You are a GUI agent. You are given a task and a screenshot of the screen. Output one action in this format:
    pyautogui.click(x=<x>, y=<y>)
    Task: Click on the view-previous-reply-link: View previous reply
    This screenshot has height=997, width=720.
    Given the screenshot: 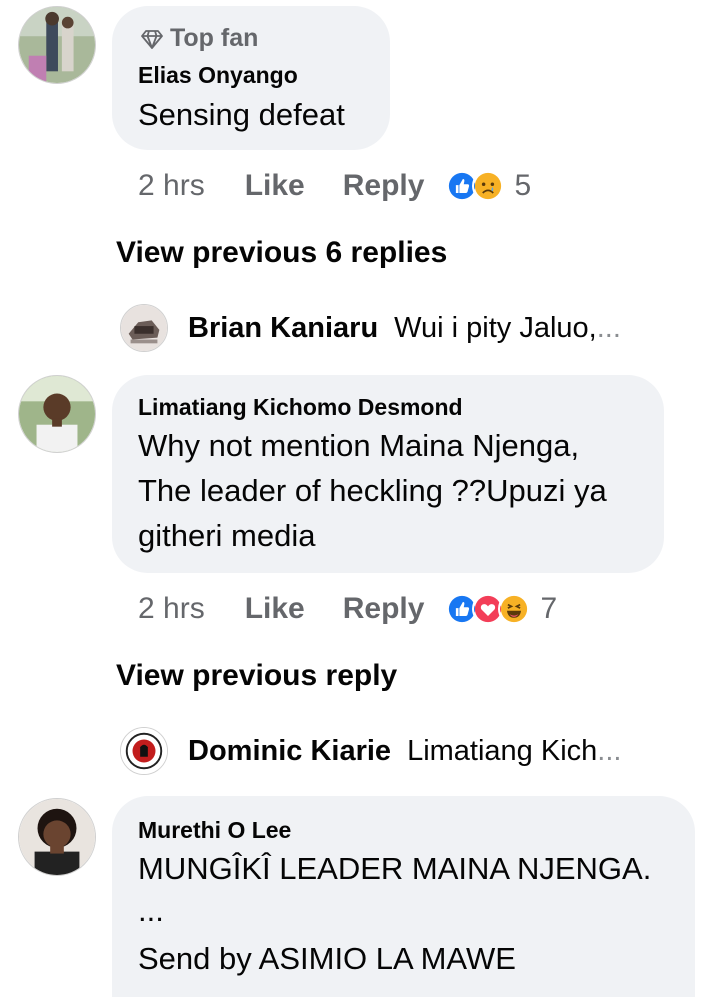 What is the action you would take?
    pyautogui.click(x=256, y=676)
    